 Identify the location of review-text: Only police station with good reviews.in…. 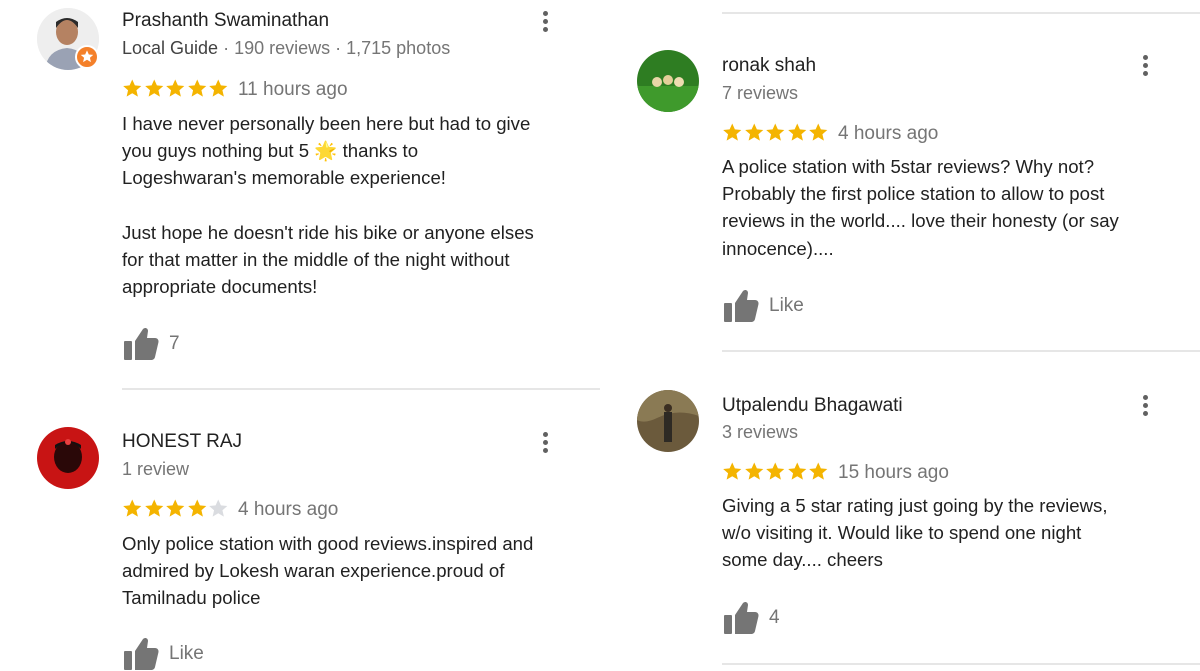
(328, 571).